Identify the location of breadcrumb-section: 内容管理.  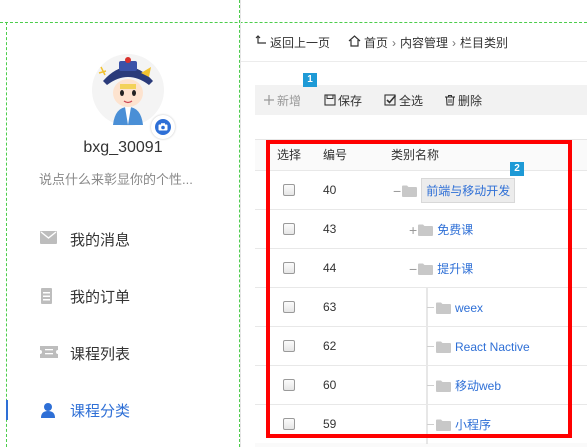
(424, 42).